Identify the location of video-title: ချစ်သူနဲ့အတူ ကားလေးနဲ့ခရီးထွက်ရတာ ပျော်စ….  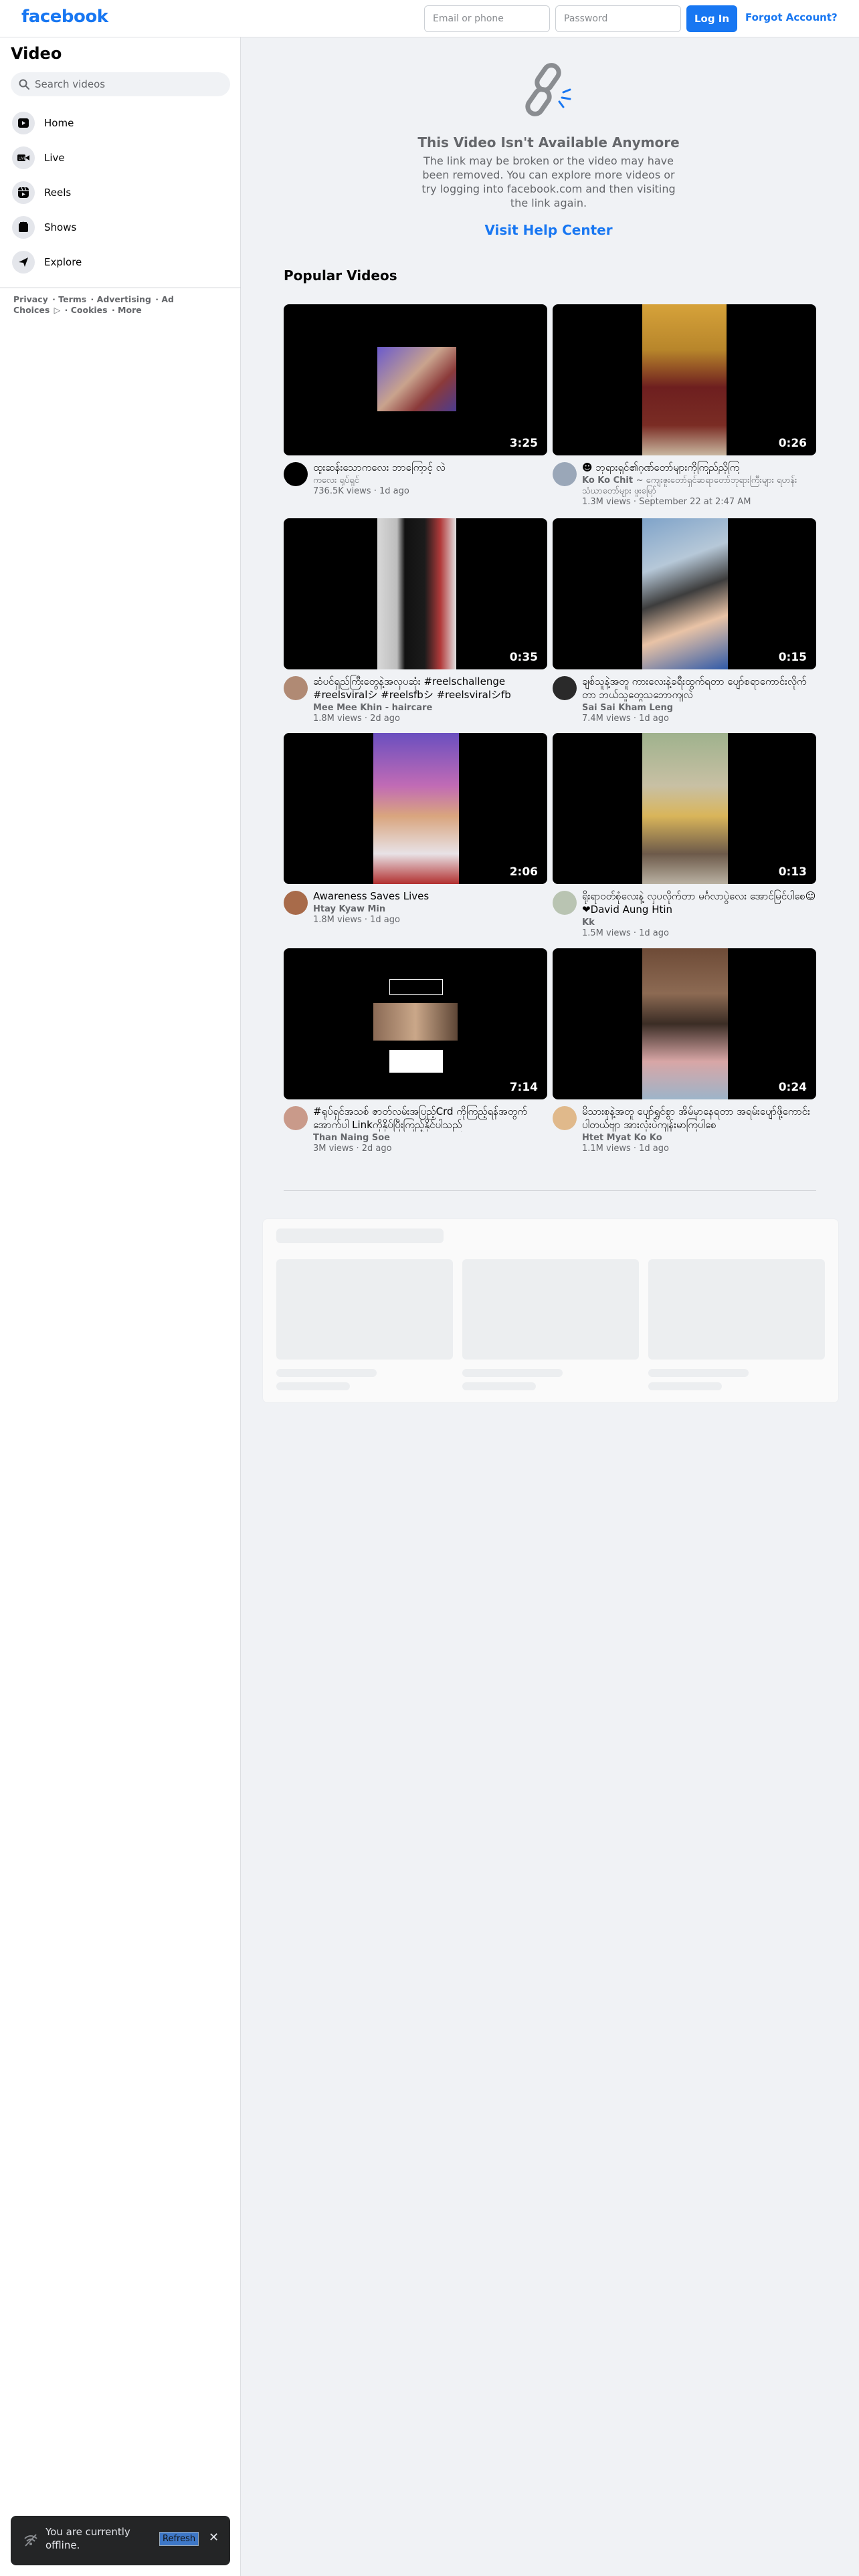
(699, 688).